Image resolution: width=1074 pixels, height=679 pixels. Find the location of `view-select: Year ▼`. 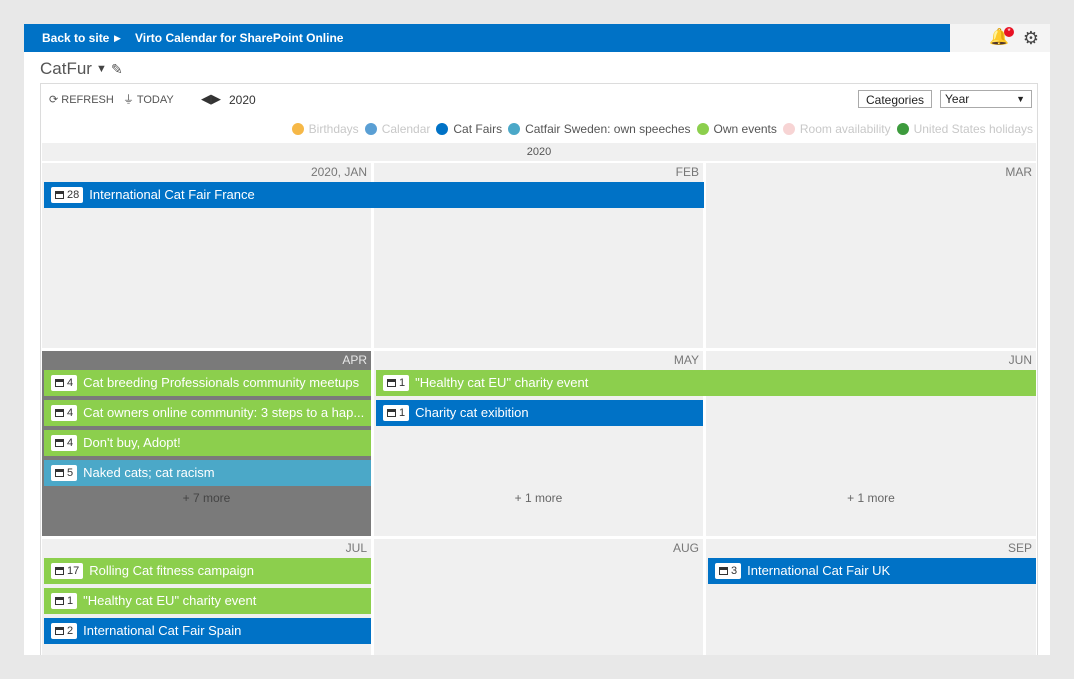

view-select: Year ▼ is located at coordinates (986, 99).